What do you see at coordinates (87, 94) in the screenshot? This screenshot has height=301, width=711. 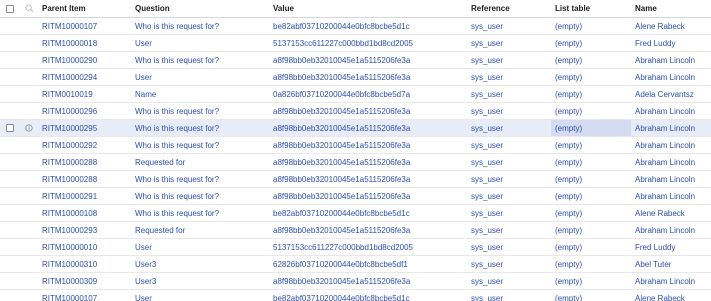 I see `cell-parent-item: RITM0010019` at bounding box center [87, 94].